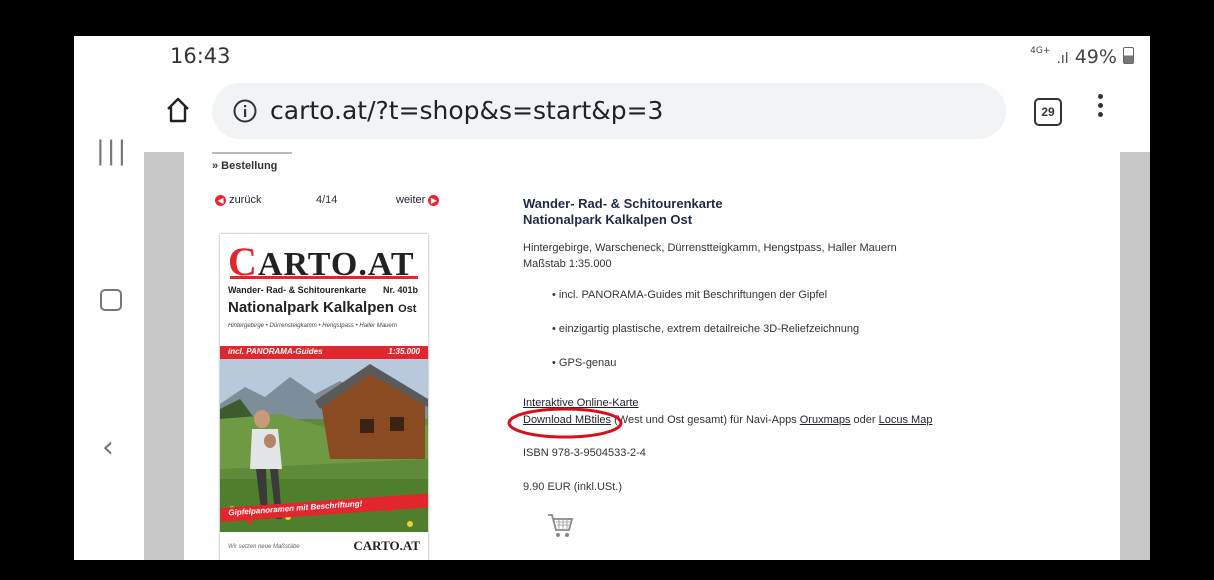 The image size is (1214, 580). I want to click on home-icon, so click(111, 300).